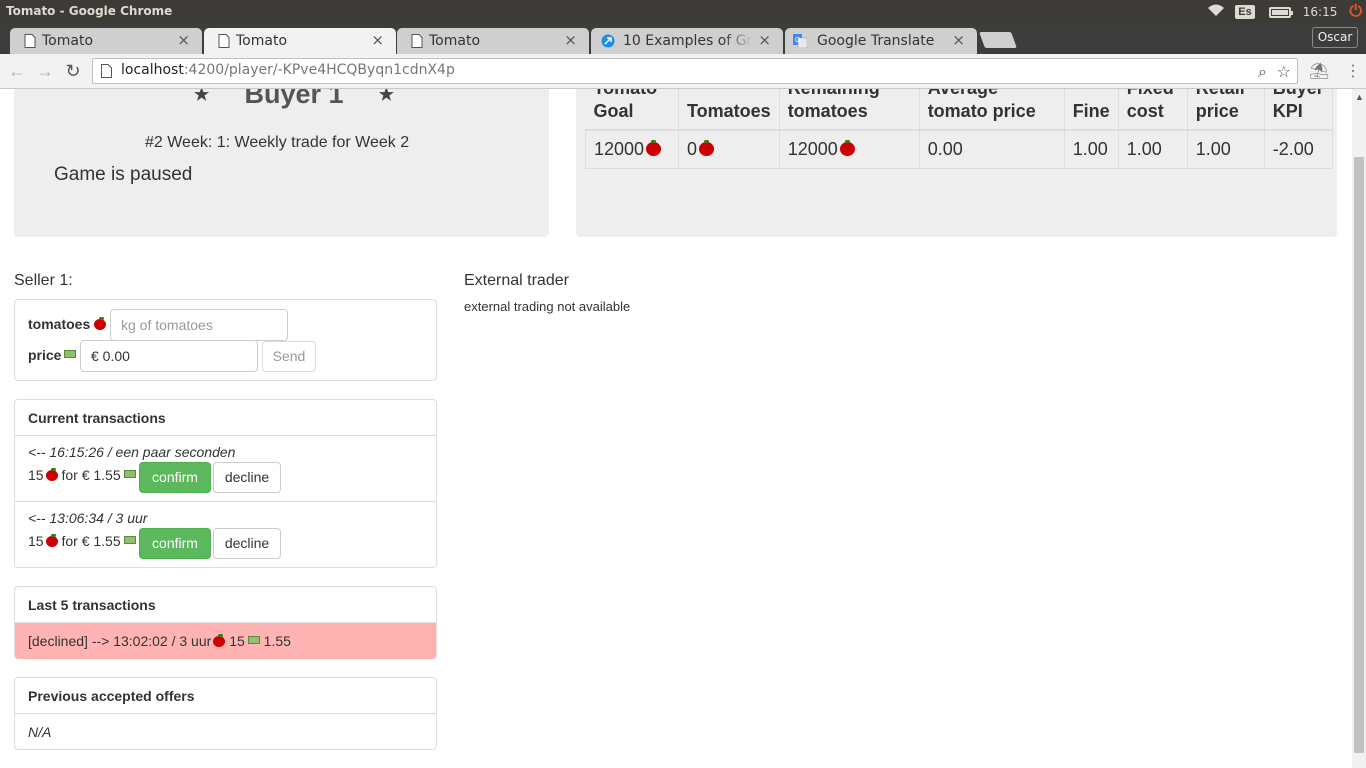 Image resolution: width=1366 pixels, height=768 pixels. Describe the element at coordinates (1298, 110) in the screenshot. I see `header-buyer-kpi: BuyerKPI` at that location.